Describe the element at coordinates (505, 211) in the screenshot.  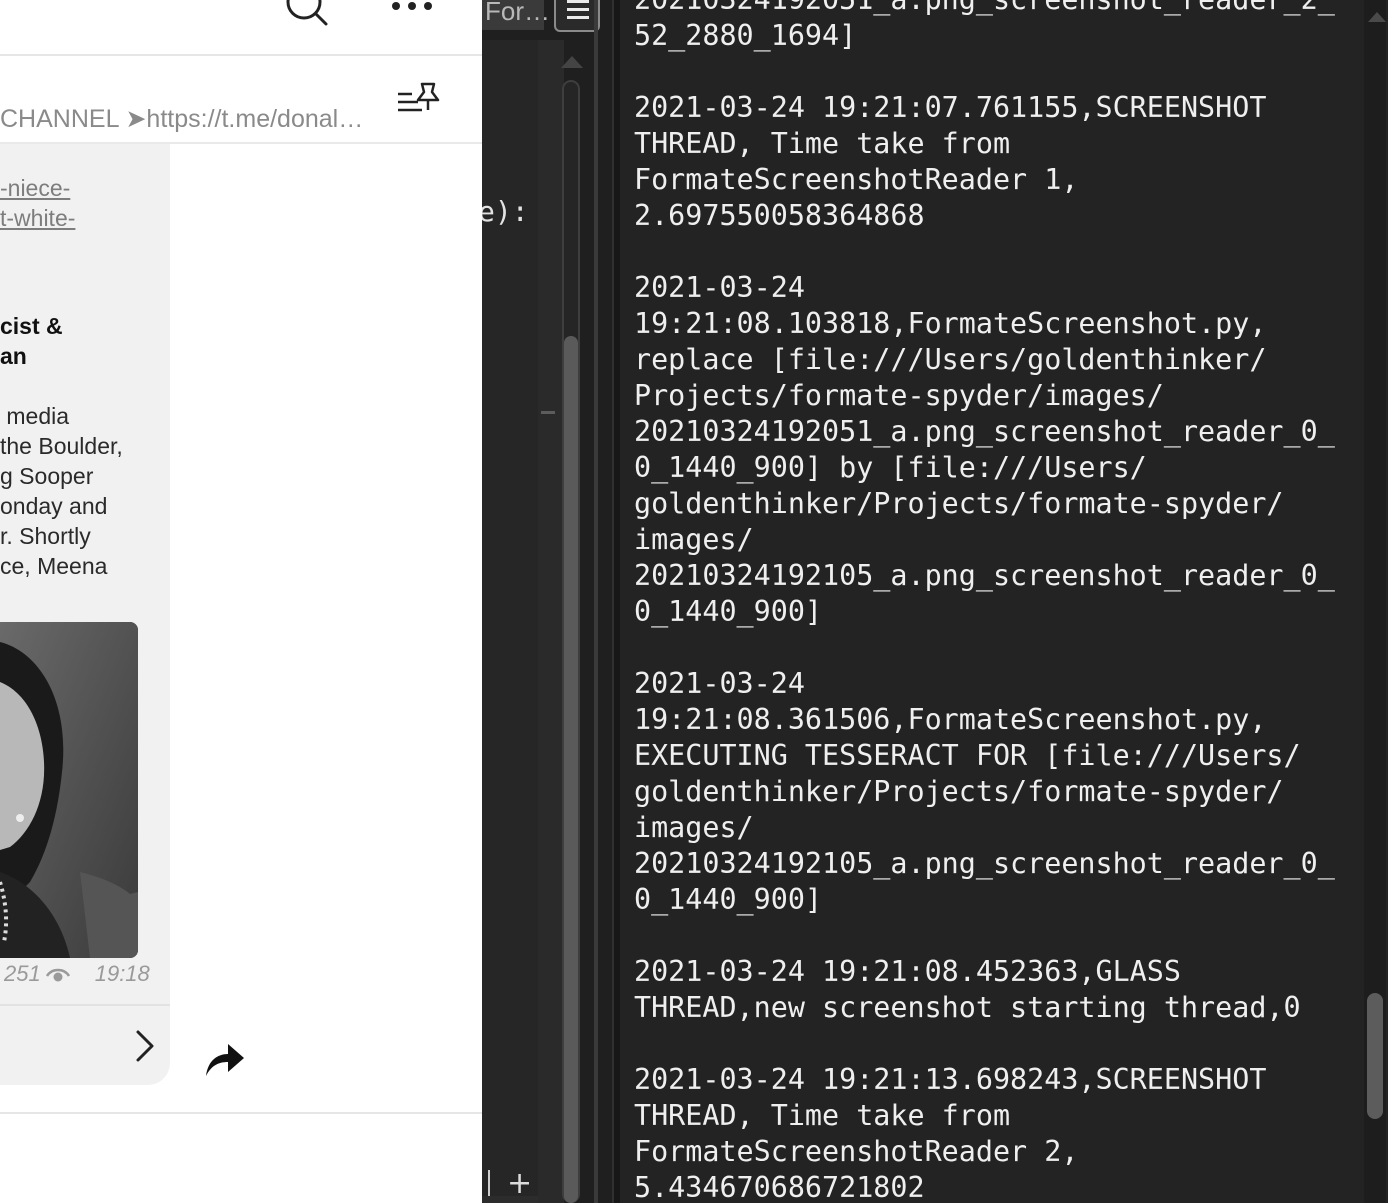
I see `code-fragment: e):` at that location.